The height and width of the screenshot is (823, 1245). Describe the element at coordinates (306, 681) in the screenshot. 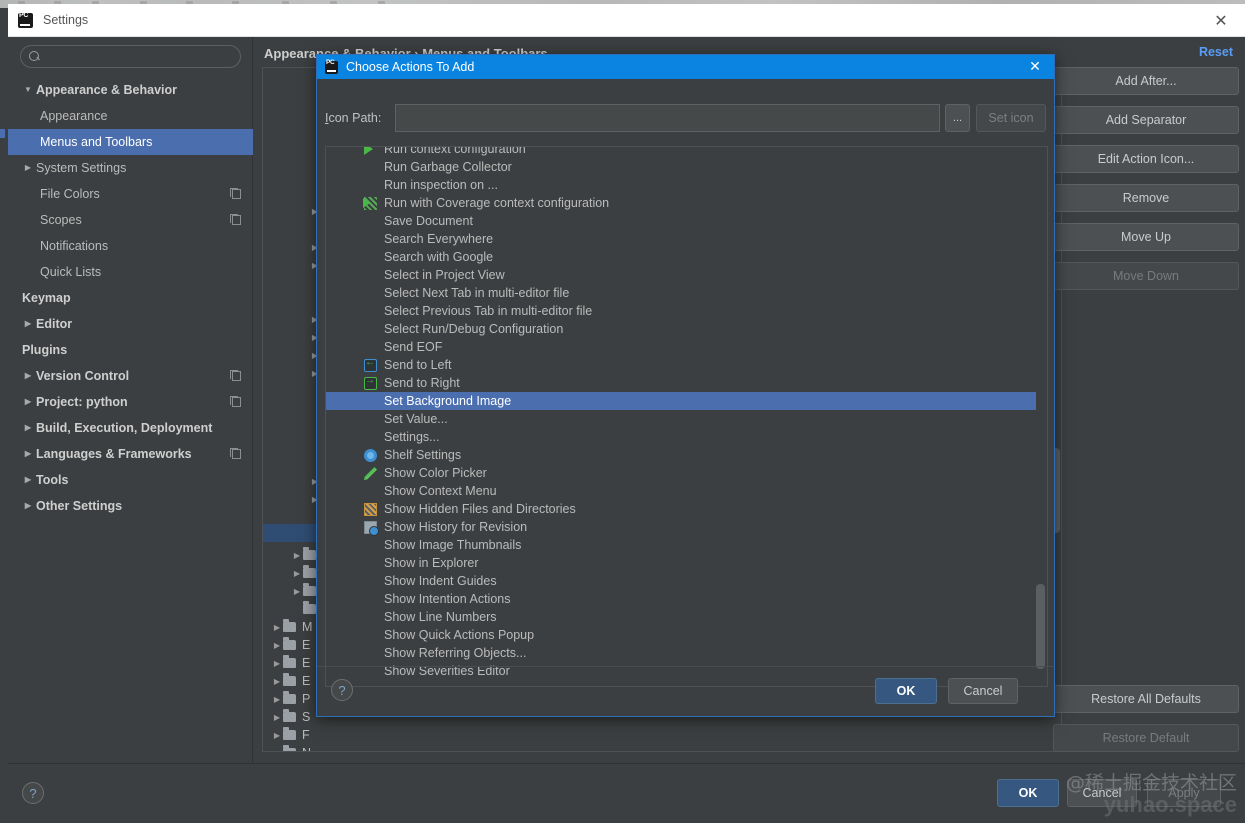

I see `tree-row-label: E` at that location.